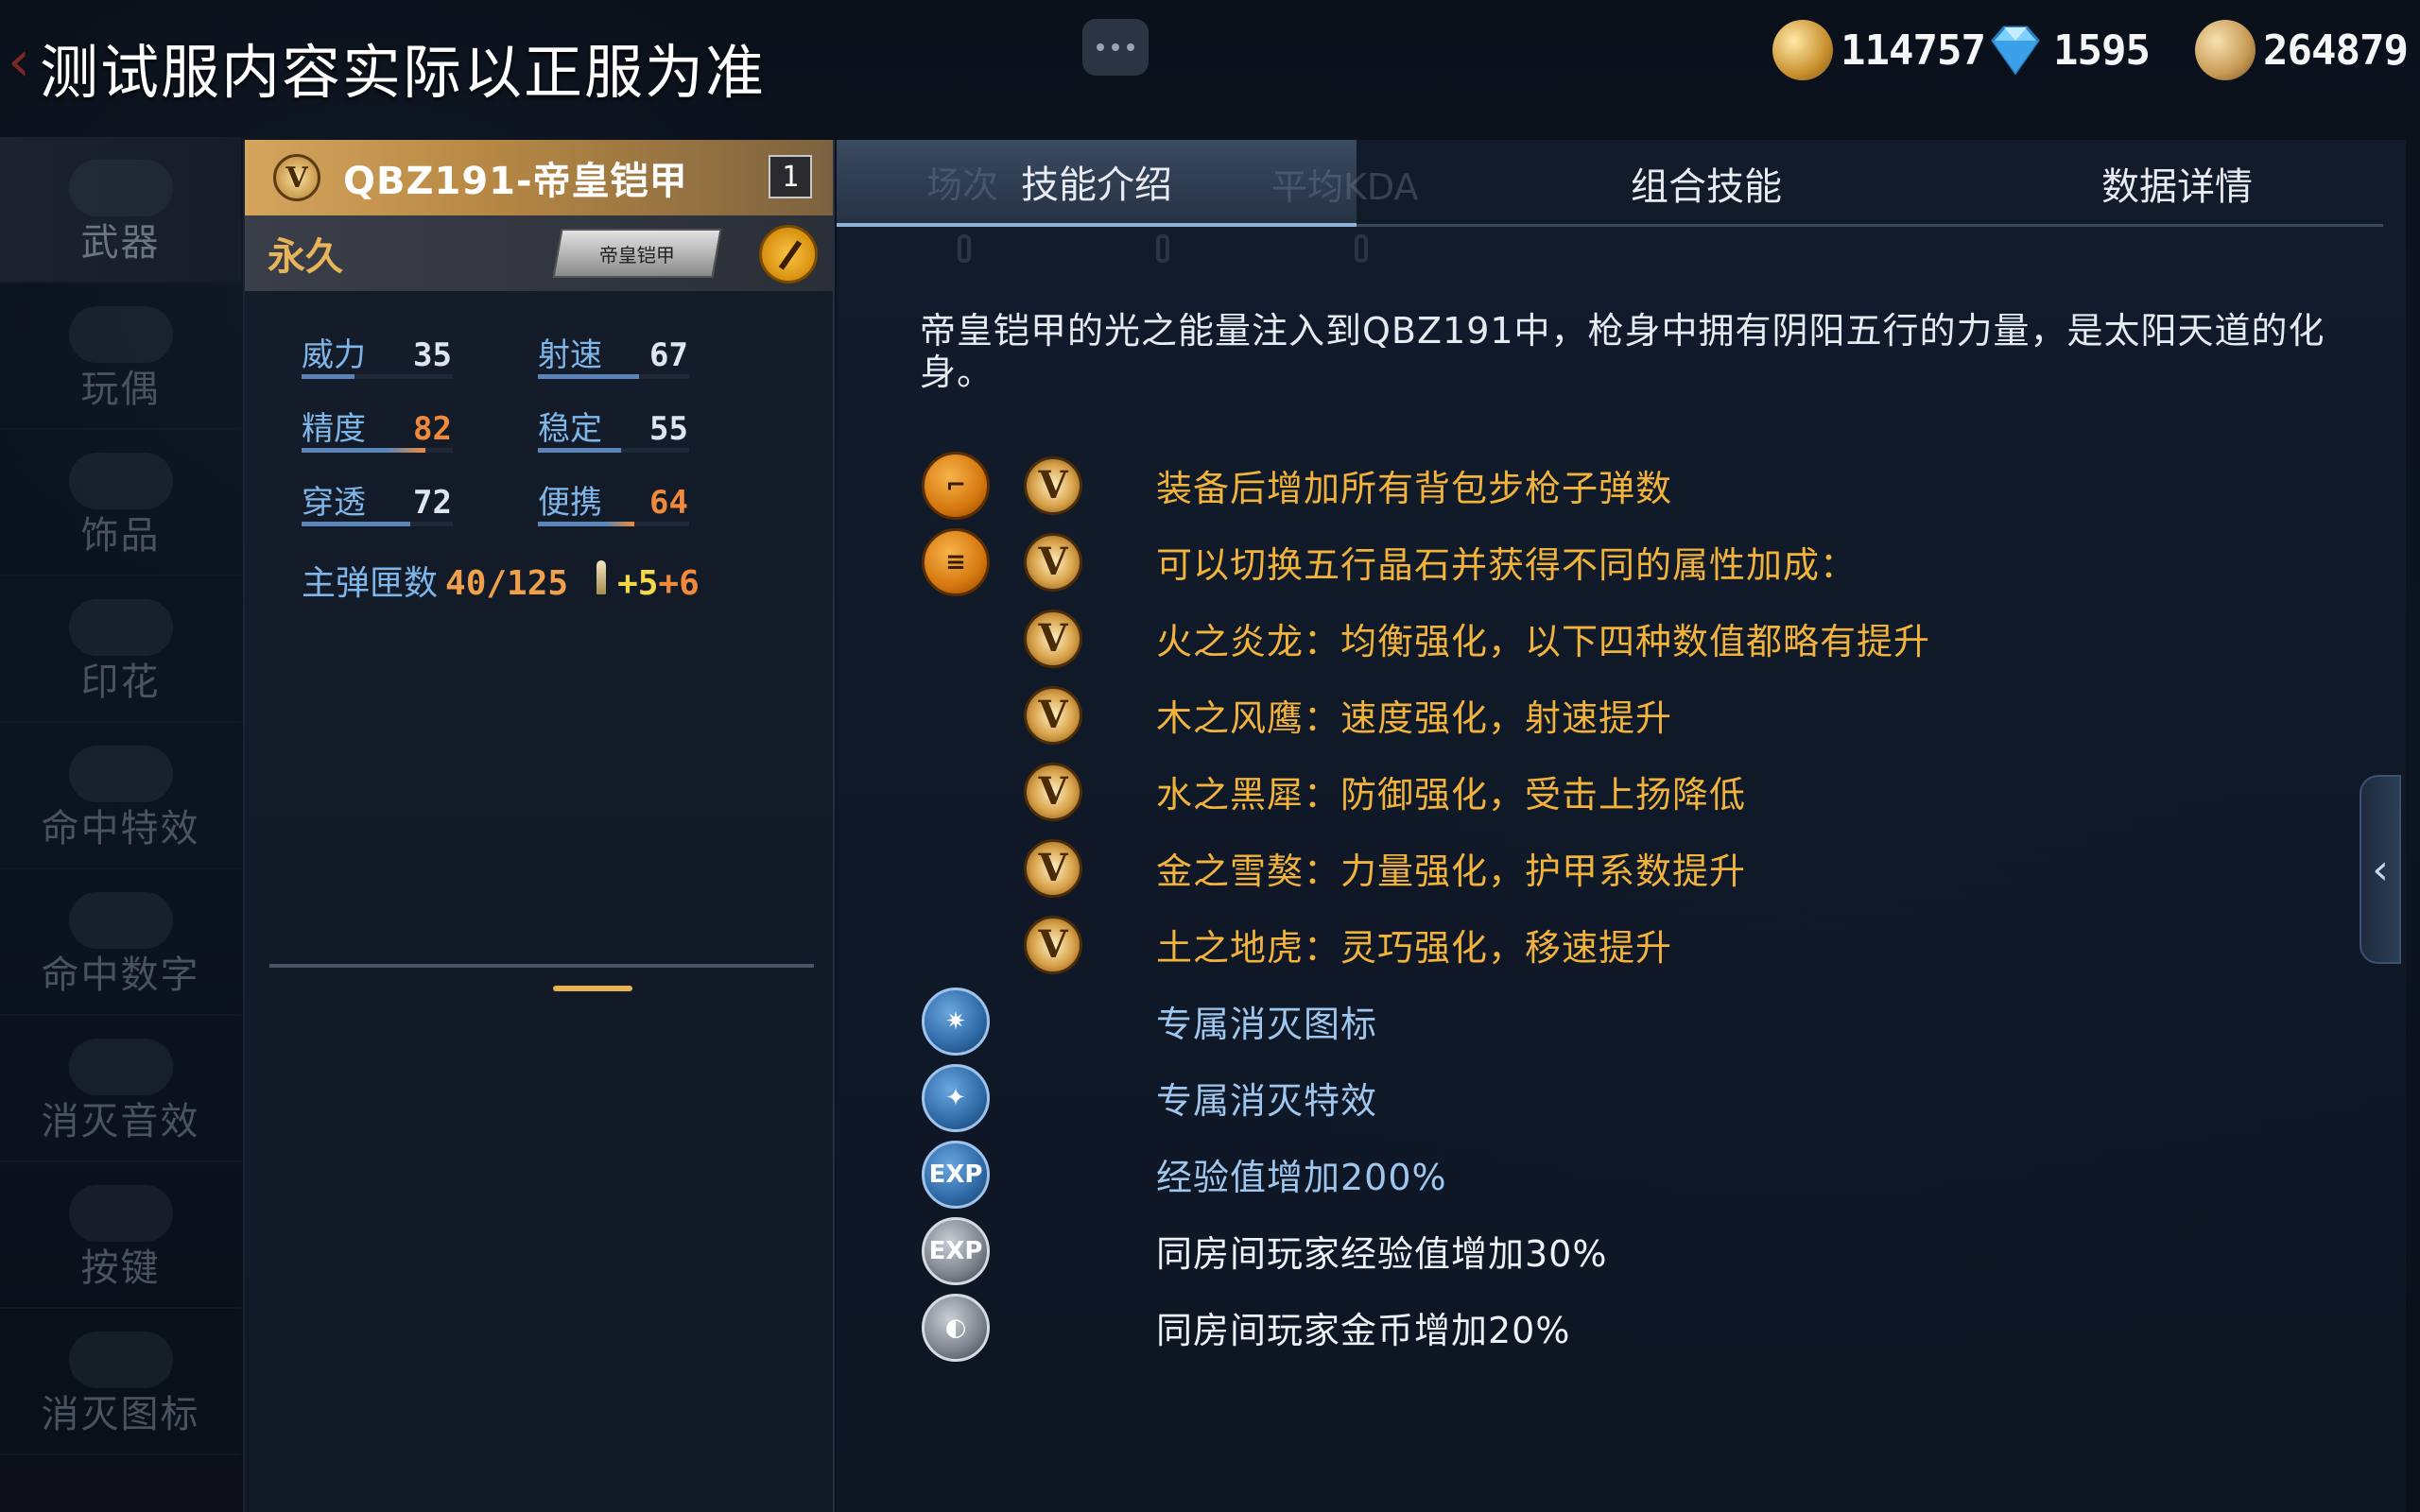  I want to click on feature-text: 经验值增加200%, so click(1302, 1177).